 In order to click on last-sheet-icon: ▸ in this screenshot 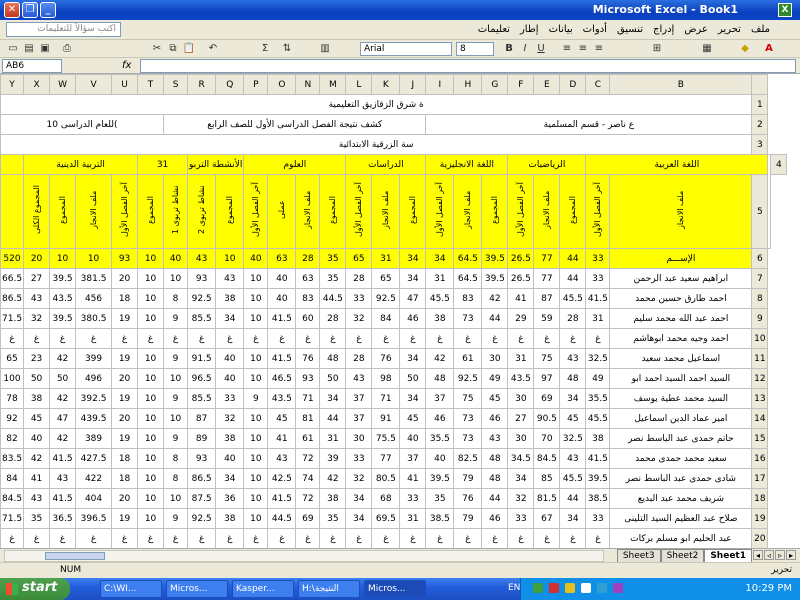, I will do `click(791, 555)`.